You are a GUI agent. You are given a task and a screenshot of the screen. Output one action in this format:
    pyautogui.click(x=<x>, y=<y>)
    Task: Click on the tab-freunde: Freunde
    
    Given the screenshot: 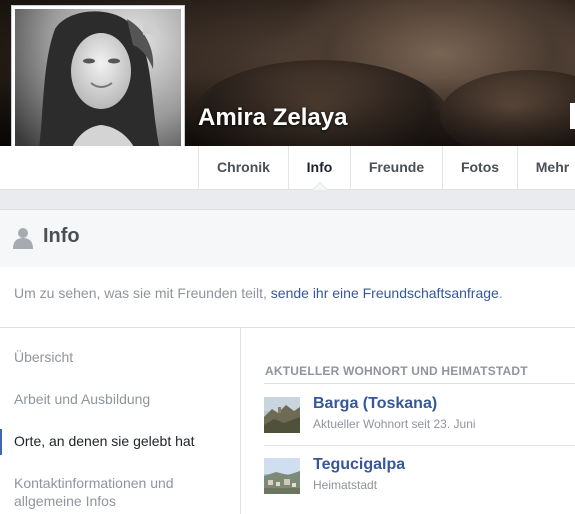 What is the action you would take?
    pyautogui.click(x=396, y=167)
    